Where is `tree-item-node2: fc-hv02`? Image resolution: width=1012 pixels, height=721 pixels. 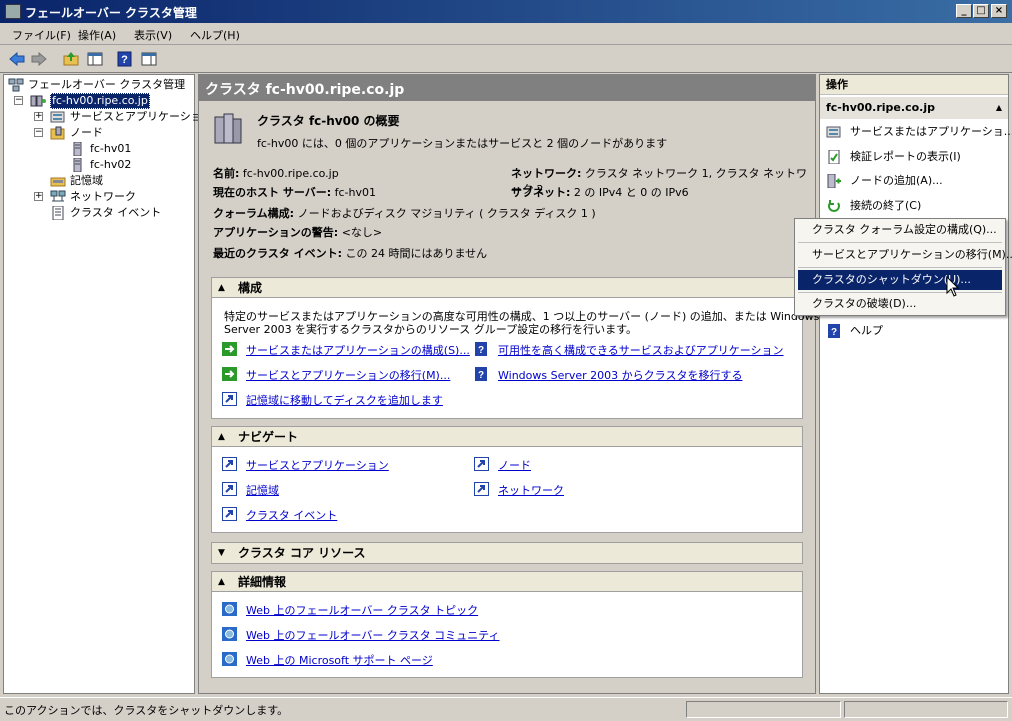
tree-item-node2: fc-hv02 is located at coordinates (101, 165).